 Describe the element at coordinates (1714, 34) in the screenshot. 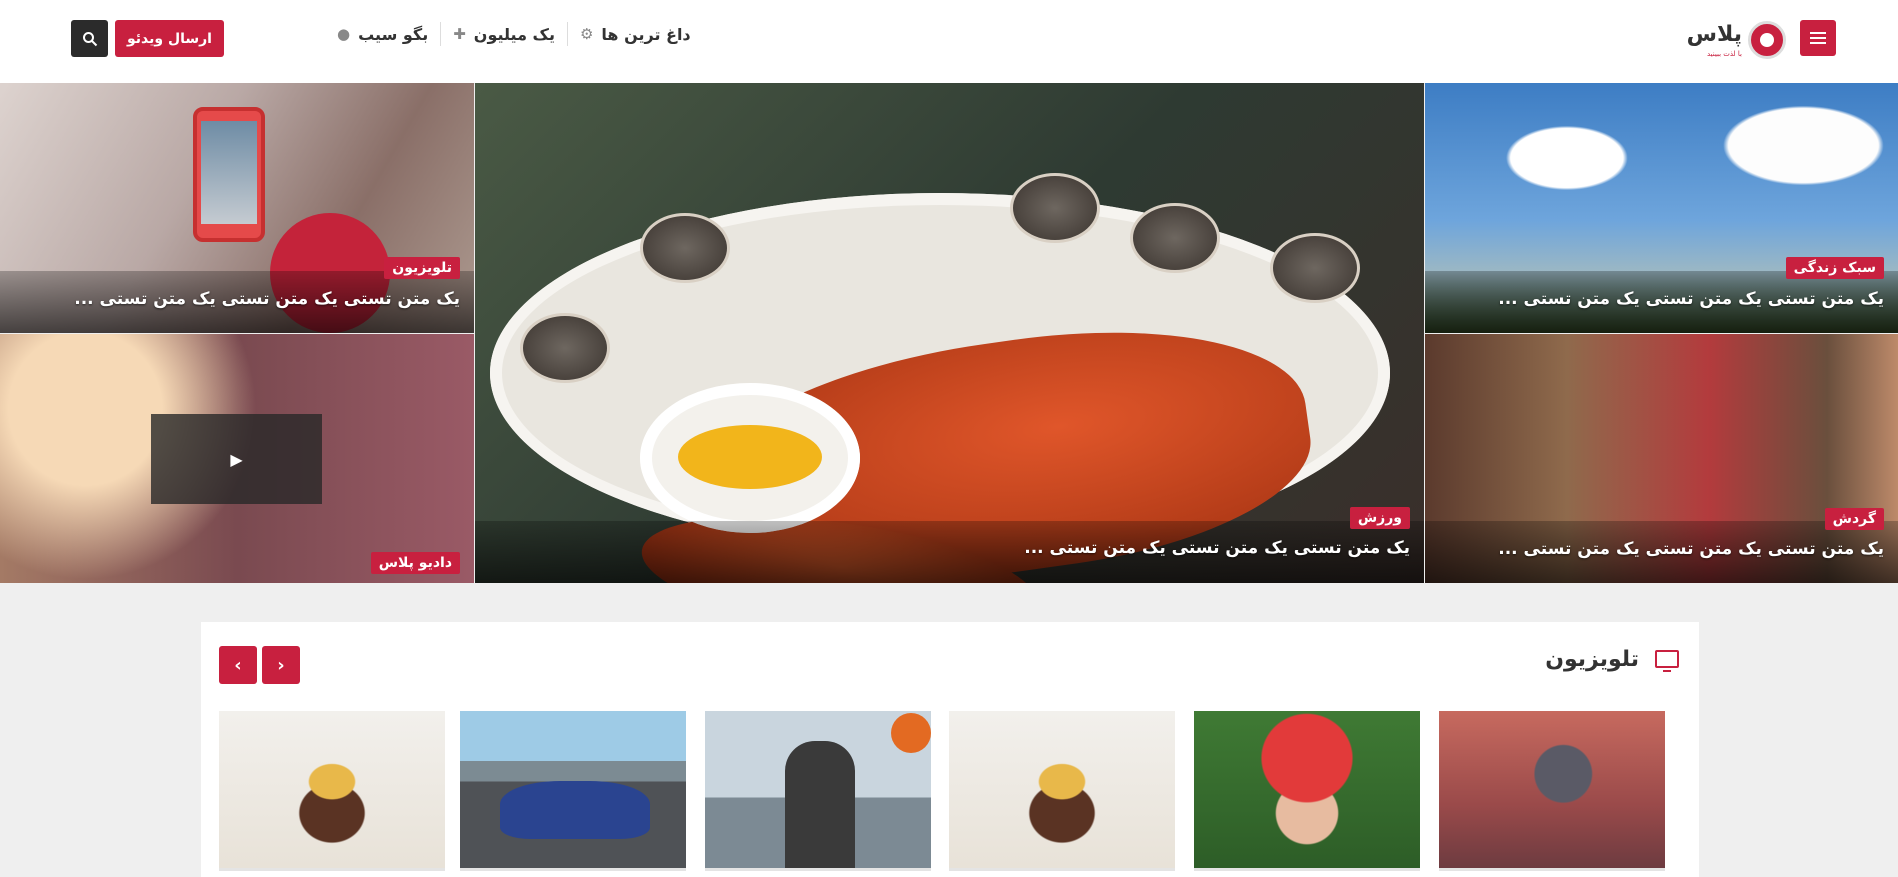

I see `logo-text: پلاس` at that location.